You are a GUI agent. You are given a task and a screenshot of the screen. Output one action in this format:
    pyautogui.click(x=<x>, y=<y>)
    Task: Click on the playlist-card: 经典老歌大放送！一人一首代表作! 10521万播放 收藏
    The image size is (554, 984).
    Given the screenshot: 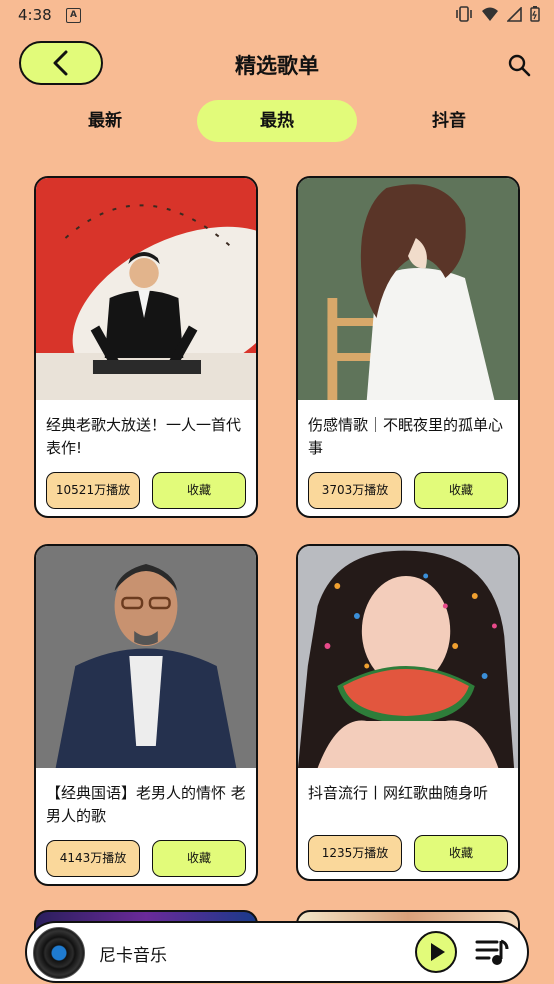 What is the action you would take?
    pyautogui.click(x=146, y=347)
    